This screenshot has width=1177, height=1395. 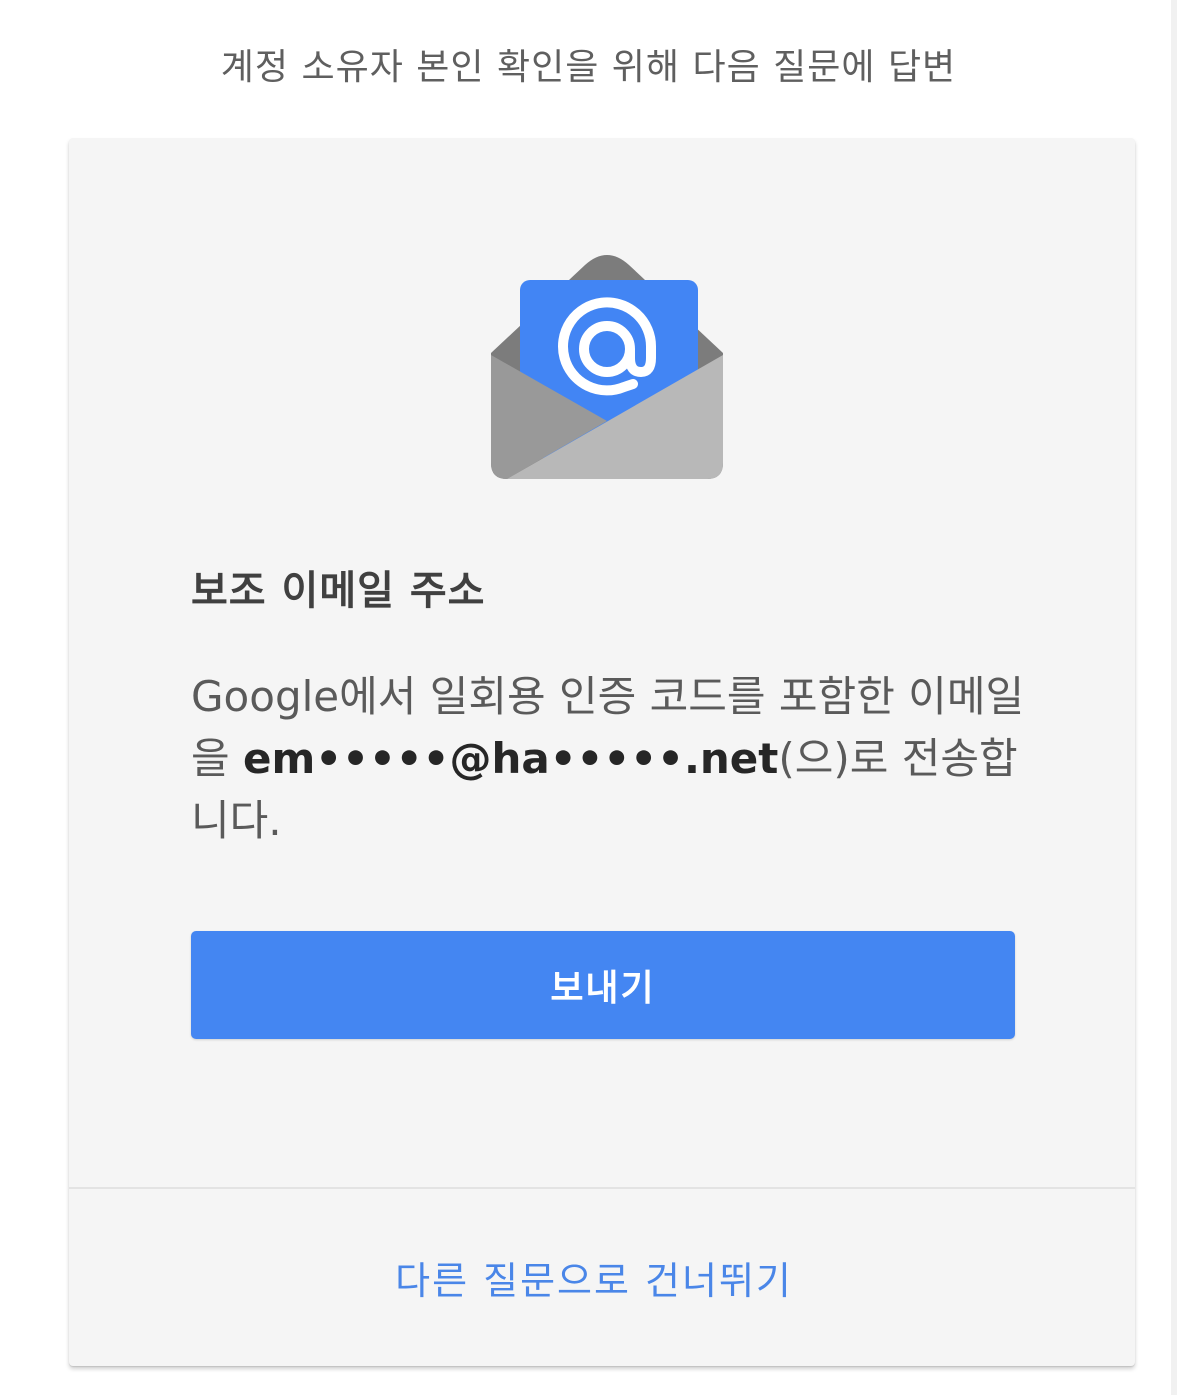 I want to click on card-divider, so click(x=602, y=1188).